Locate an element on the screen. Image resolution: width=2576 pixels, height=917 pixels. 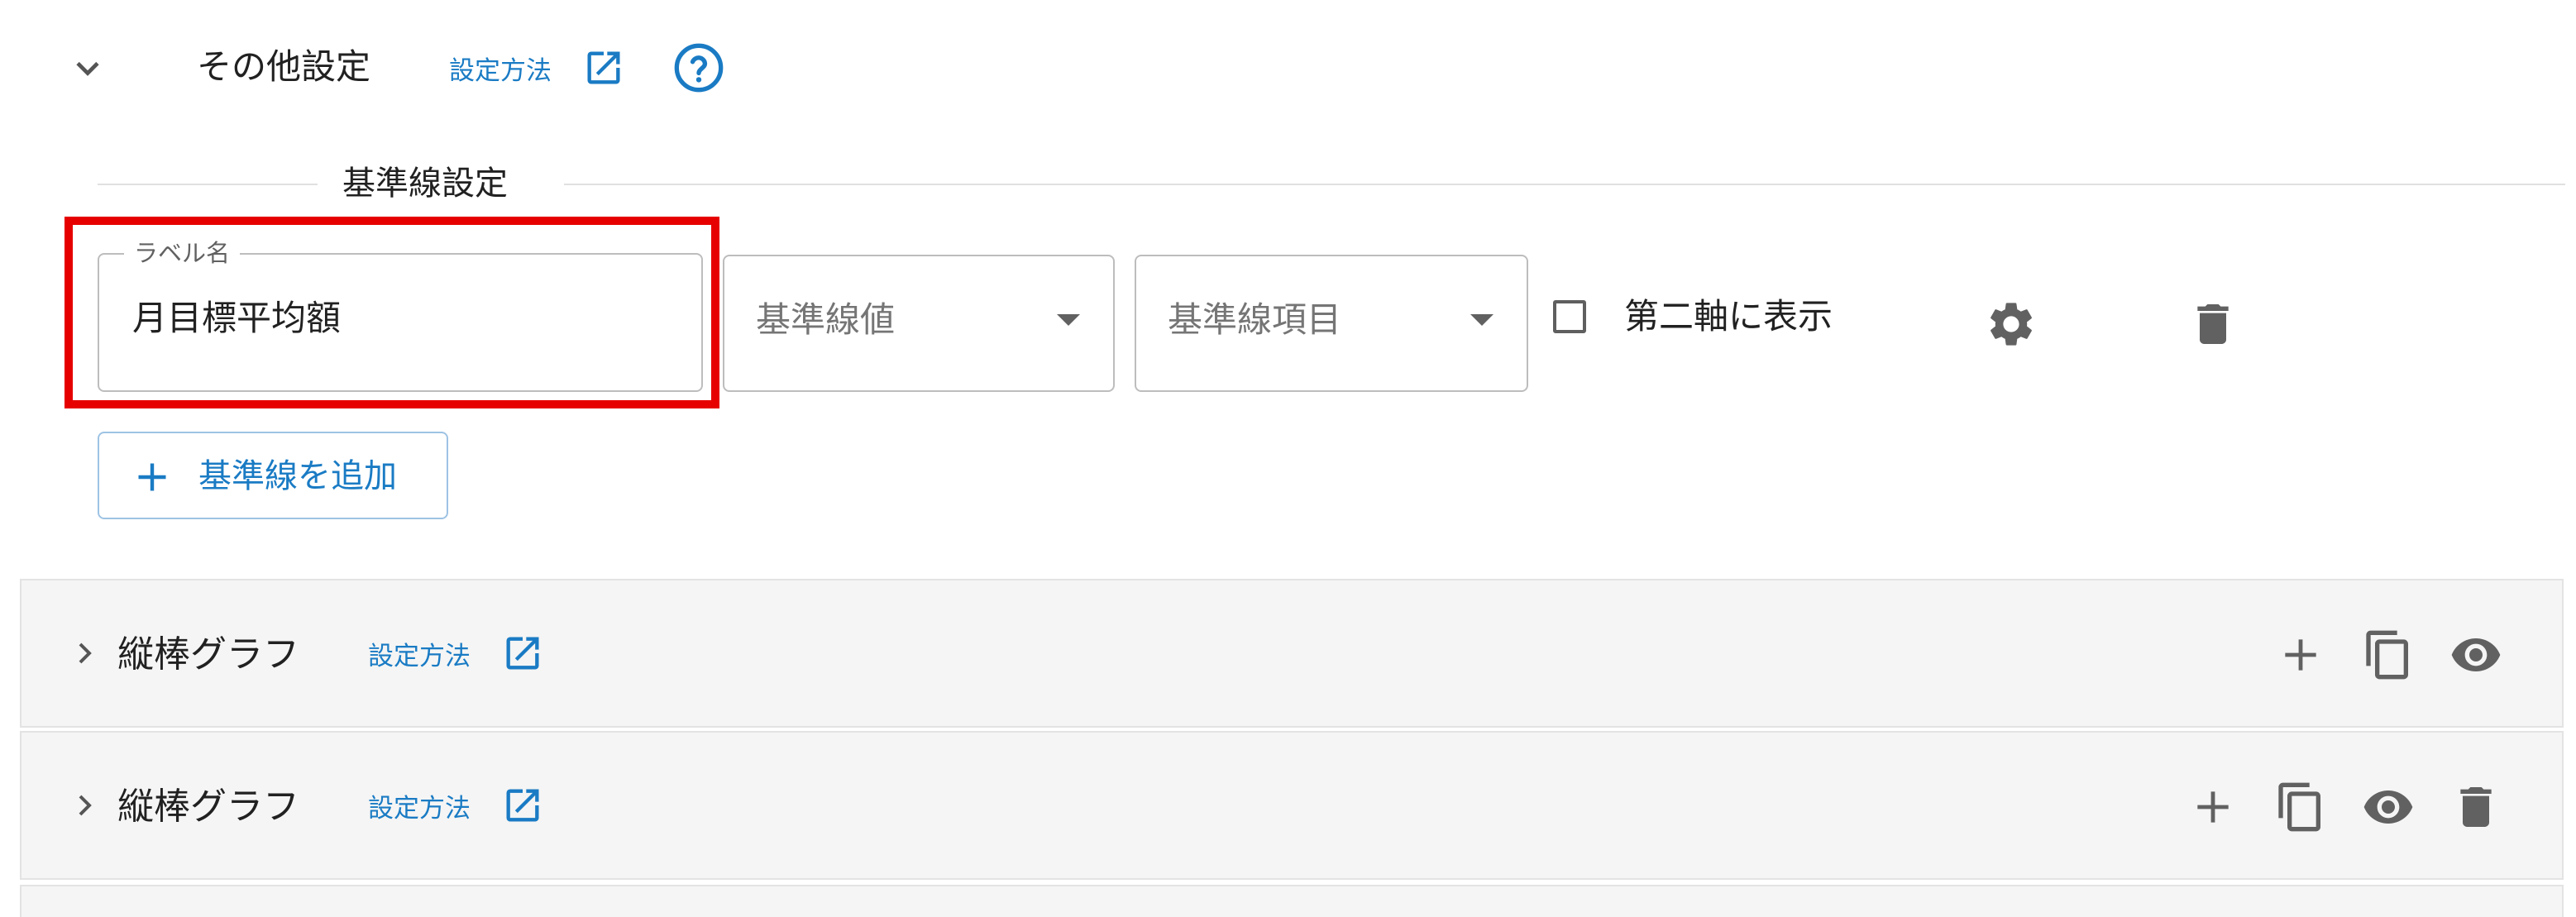
highlight-box is located at coordinates (392, 312).